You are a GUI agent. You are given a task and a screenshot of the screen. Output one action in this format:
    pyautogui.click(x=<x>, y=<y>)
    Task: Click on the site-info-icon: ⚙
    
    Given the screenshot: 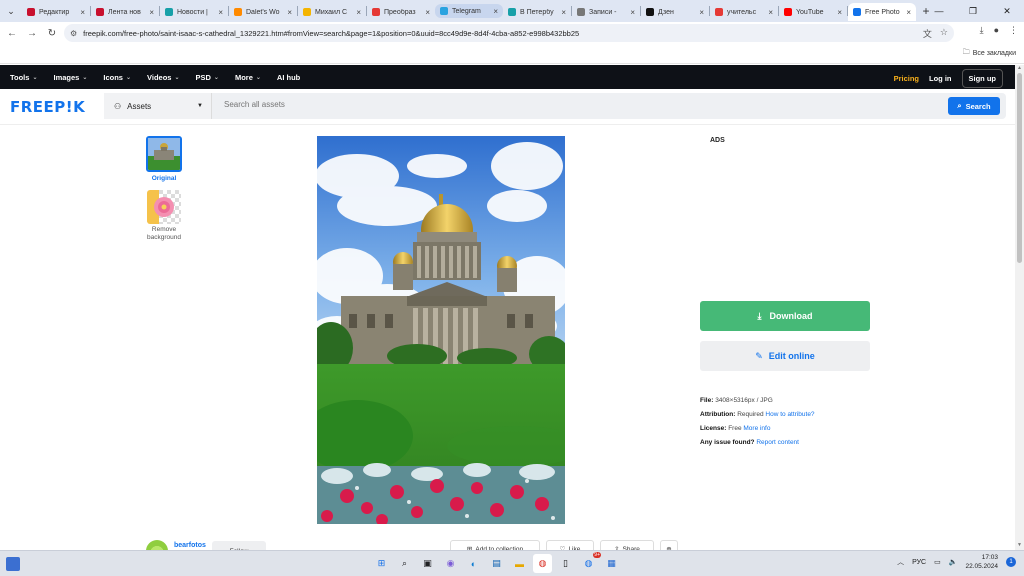 What is the action you would take?
    pyautogui.click(x=73, y=33)
    